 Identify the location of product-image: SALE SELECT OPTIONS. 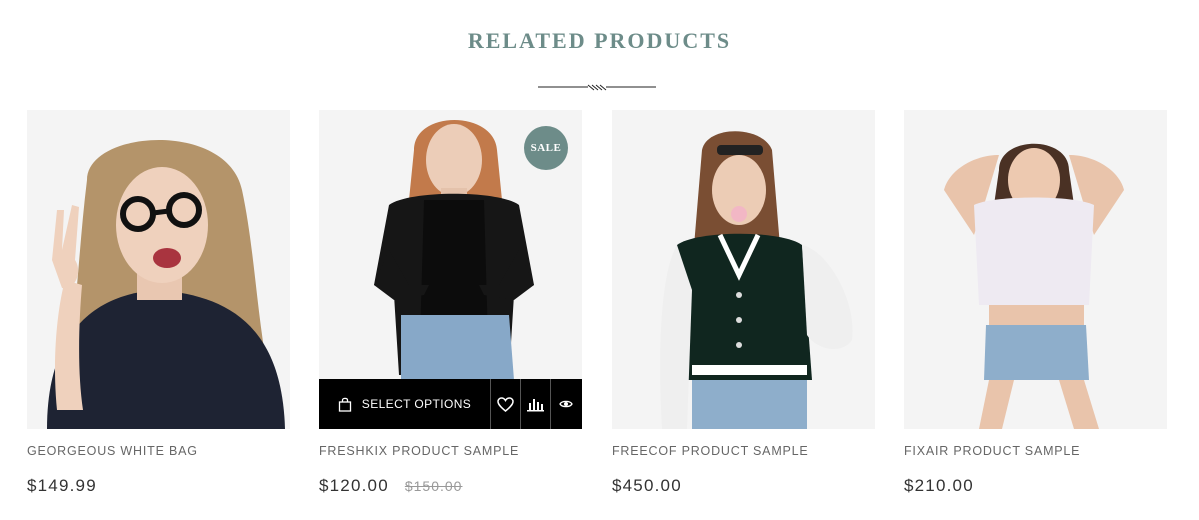
(450, 269).